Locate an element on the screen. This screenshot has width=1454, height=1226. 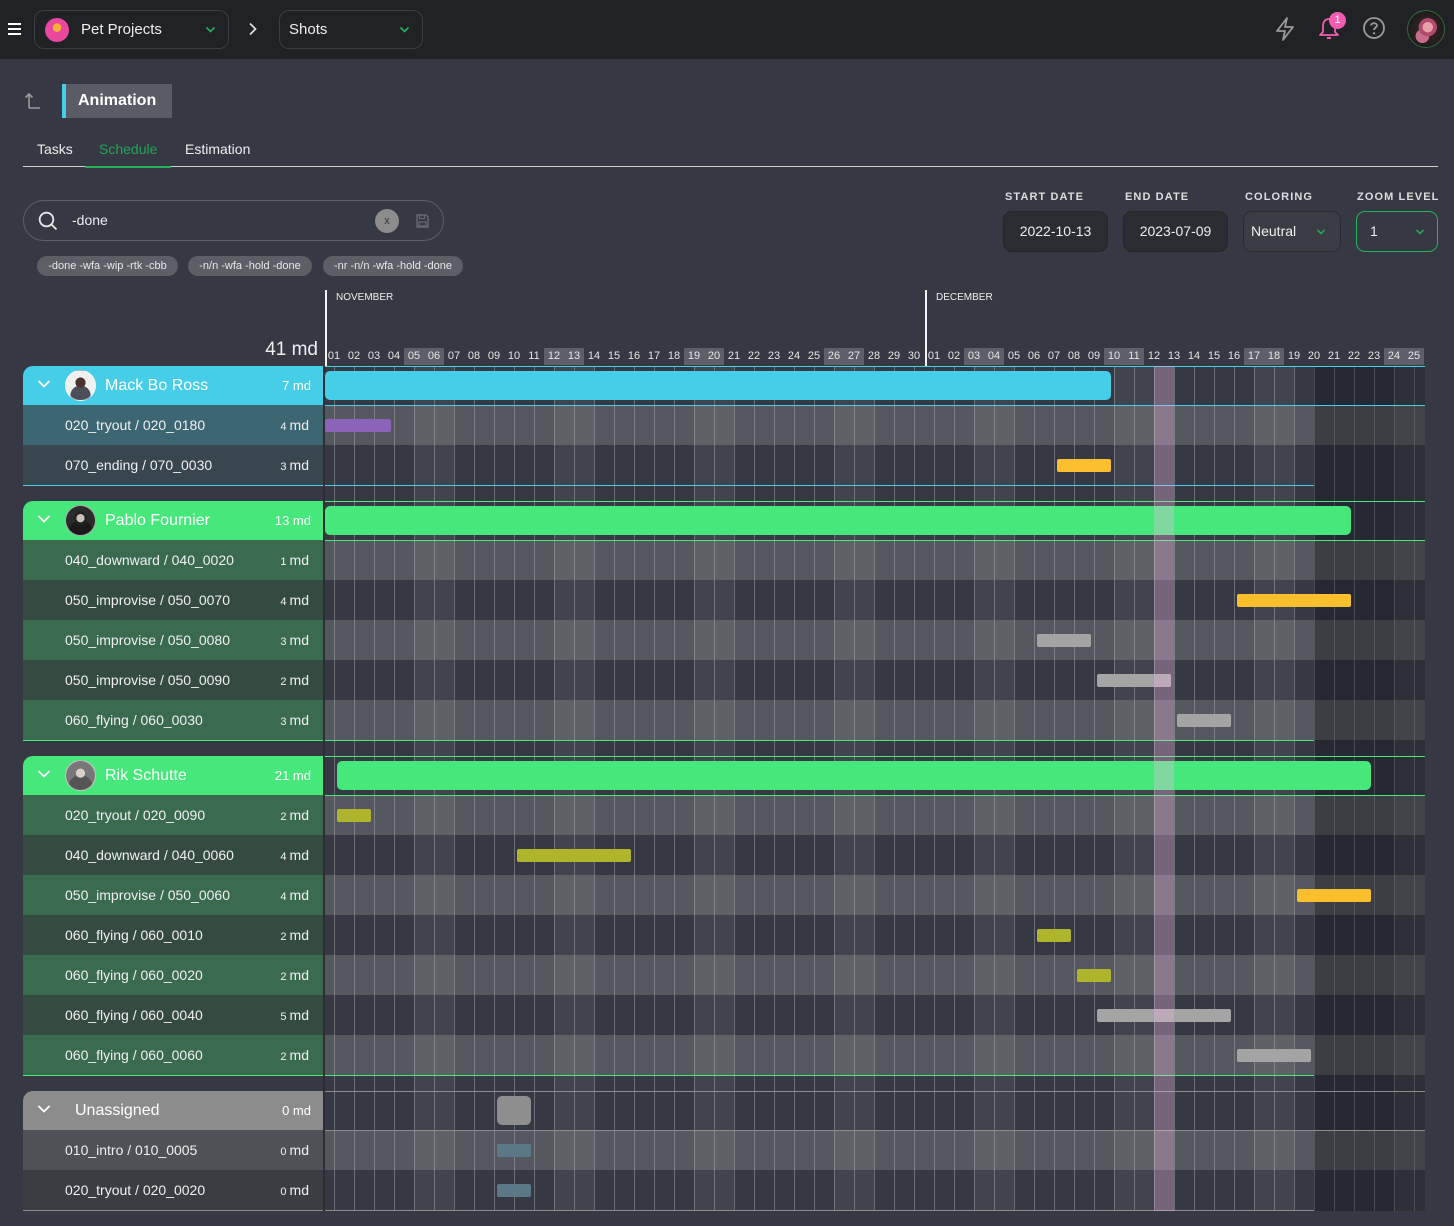
save-search-icon is located at coordinates (422, 221).